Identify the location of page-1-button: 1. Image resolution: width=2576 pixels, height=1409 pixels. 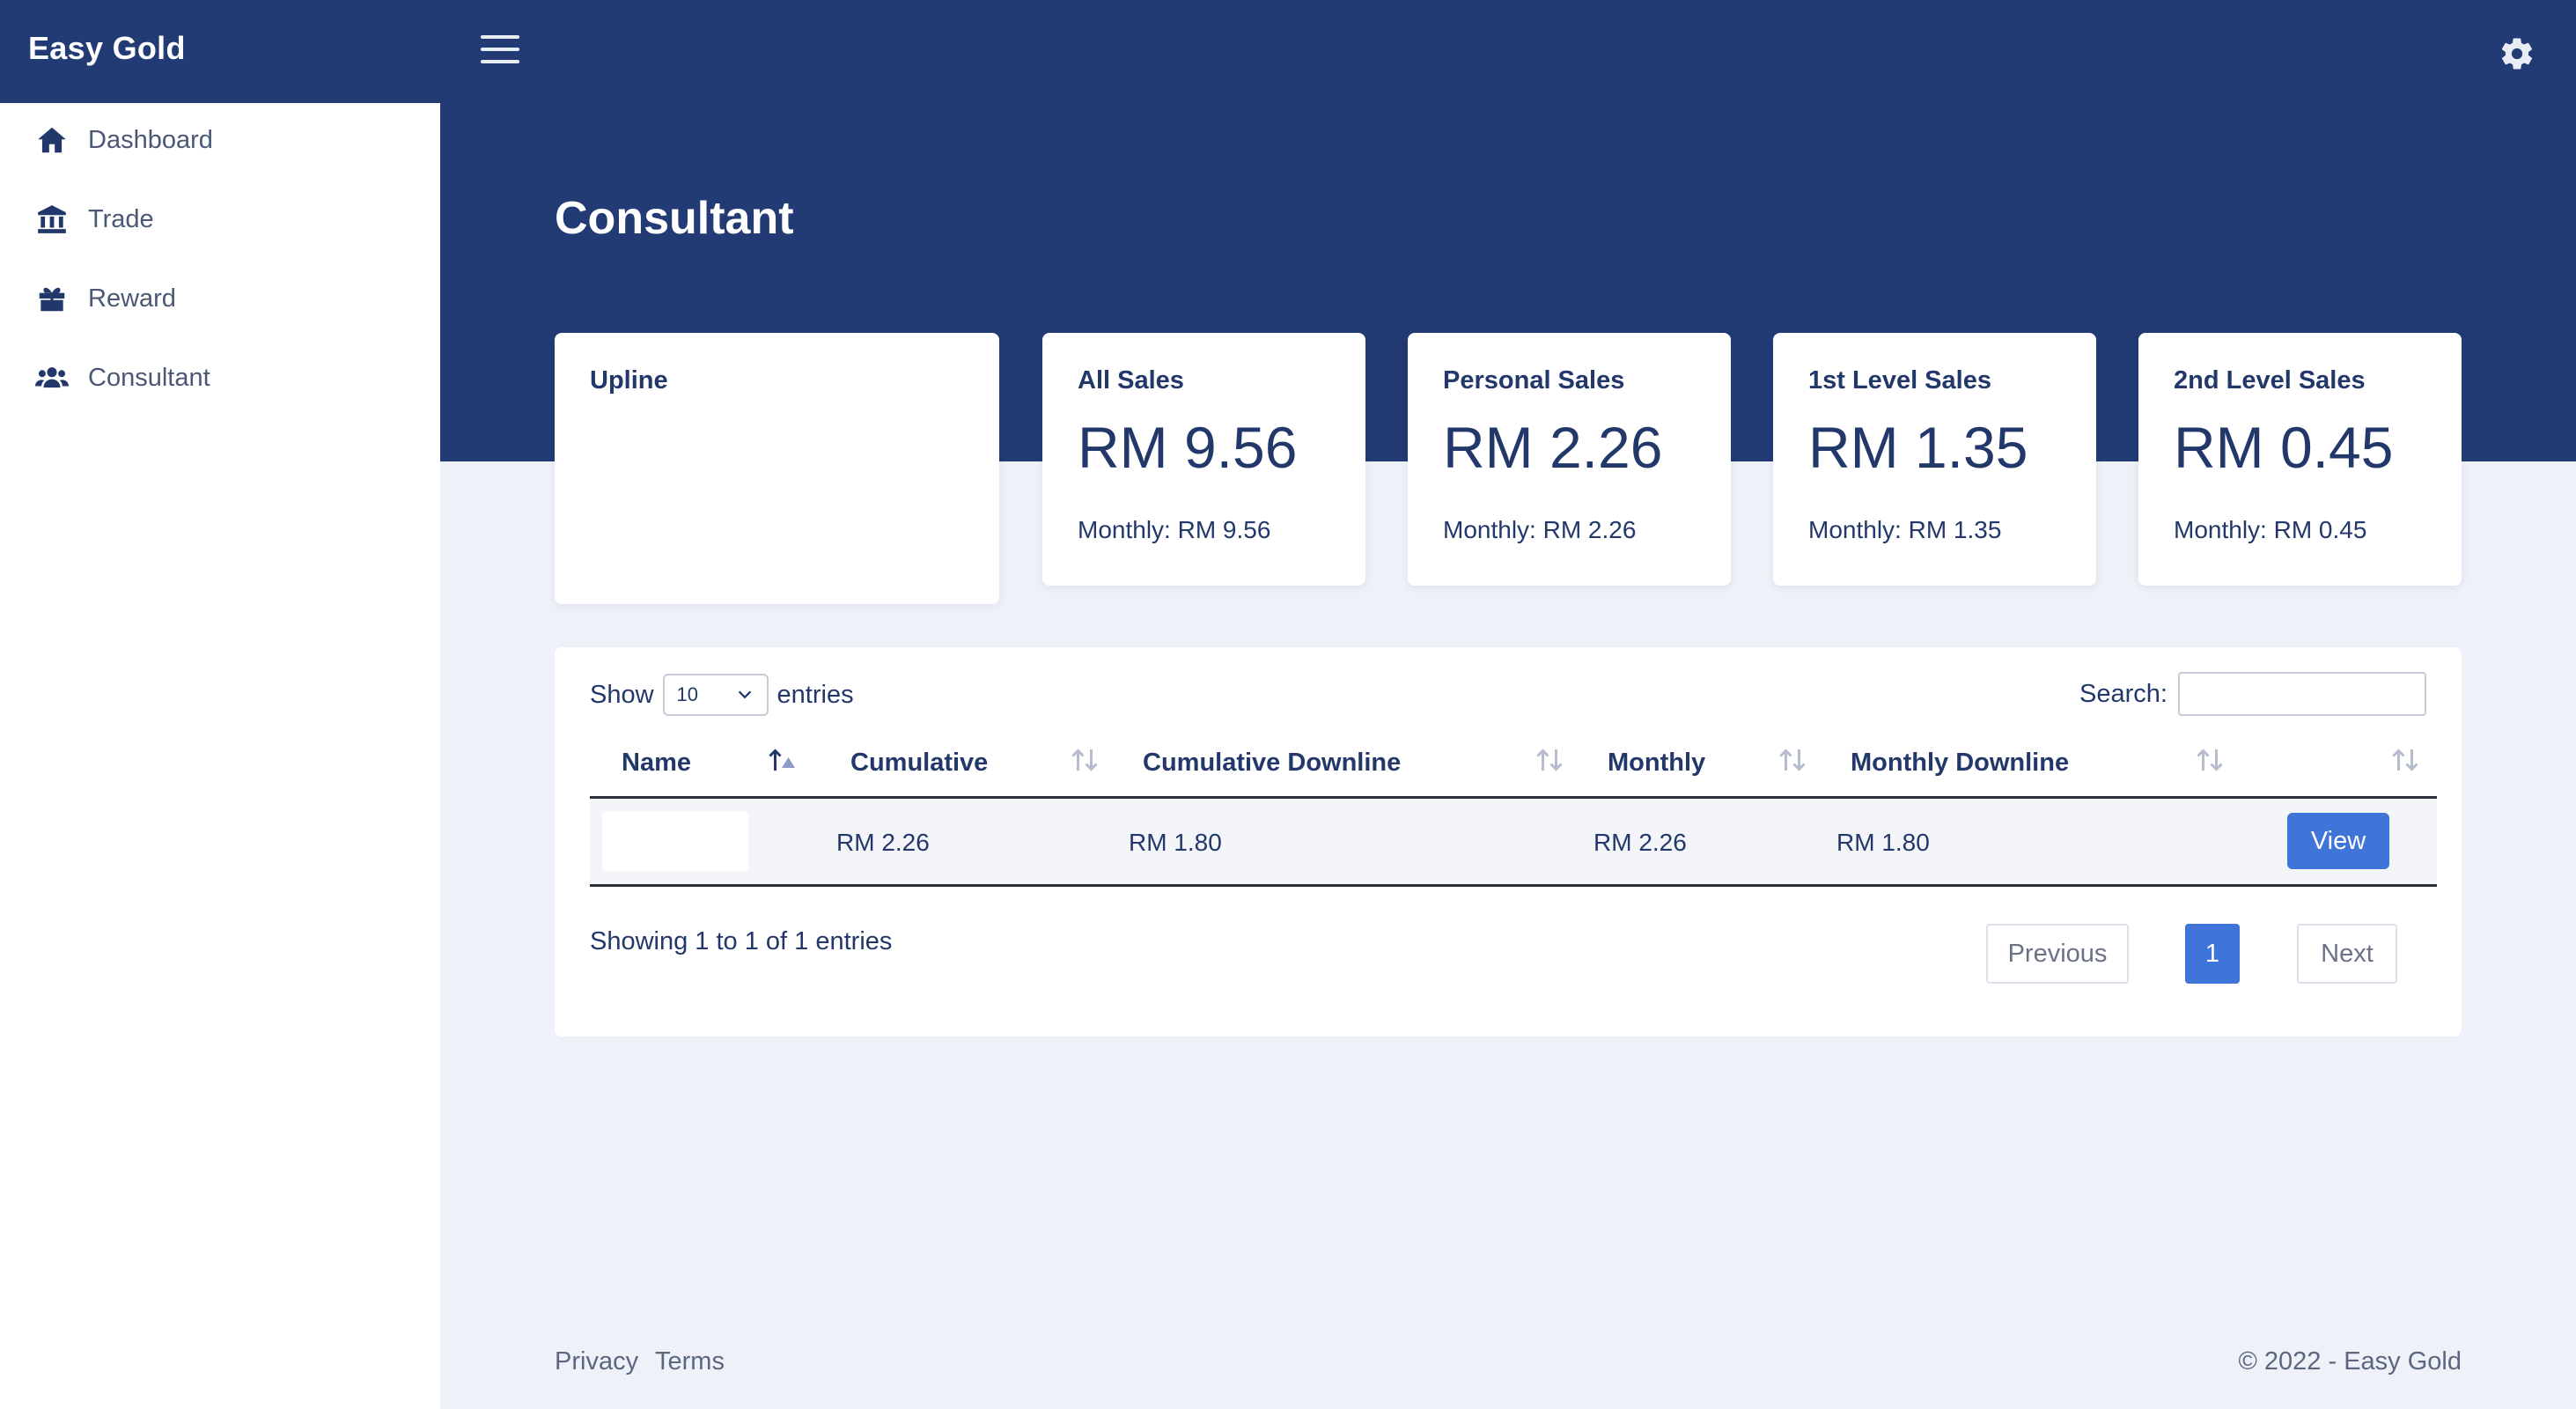
(2213, 954).